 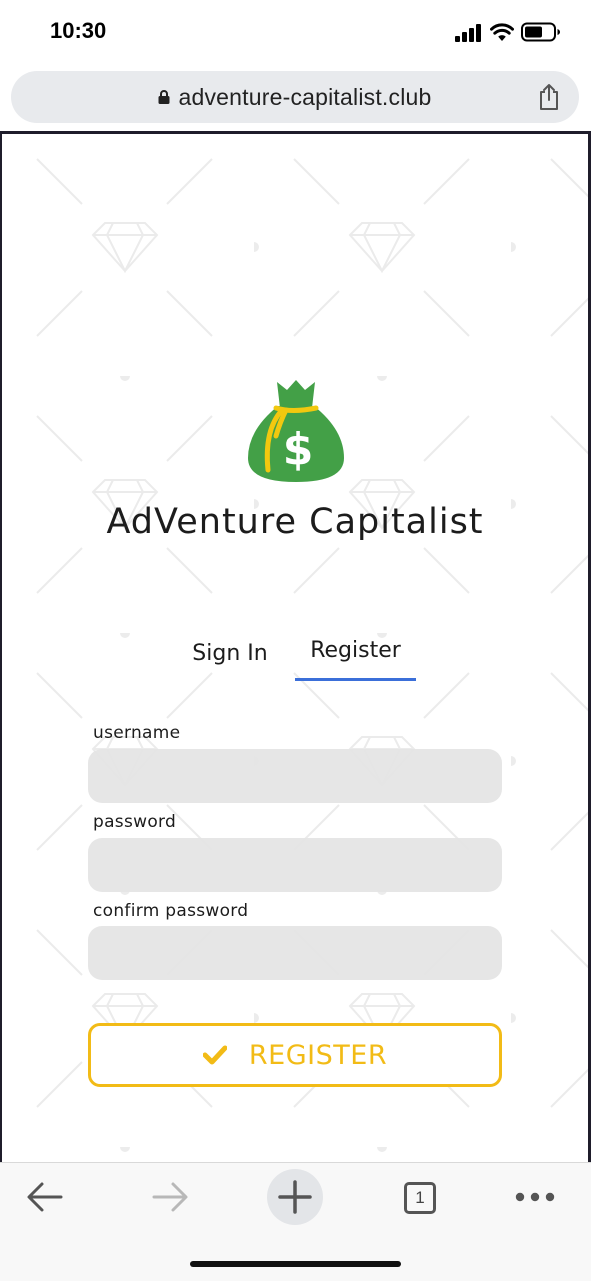 I want to click on battery-icon, so click(x=540, y=32).